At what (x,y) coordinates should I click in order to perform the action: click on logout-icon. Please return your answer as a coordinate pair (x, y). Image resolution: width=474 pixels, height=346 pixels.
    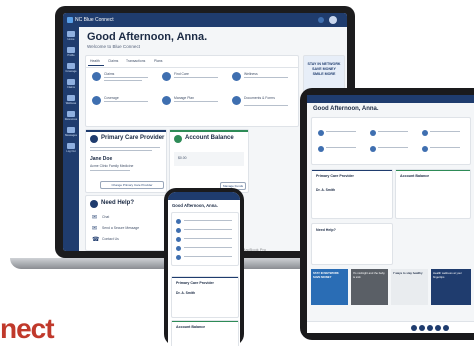
    Looking at the image, I should click on (71, 146).